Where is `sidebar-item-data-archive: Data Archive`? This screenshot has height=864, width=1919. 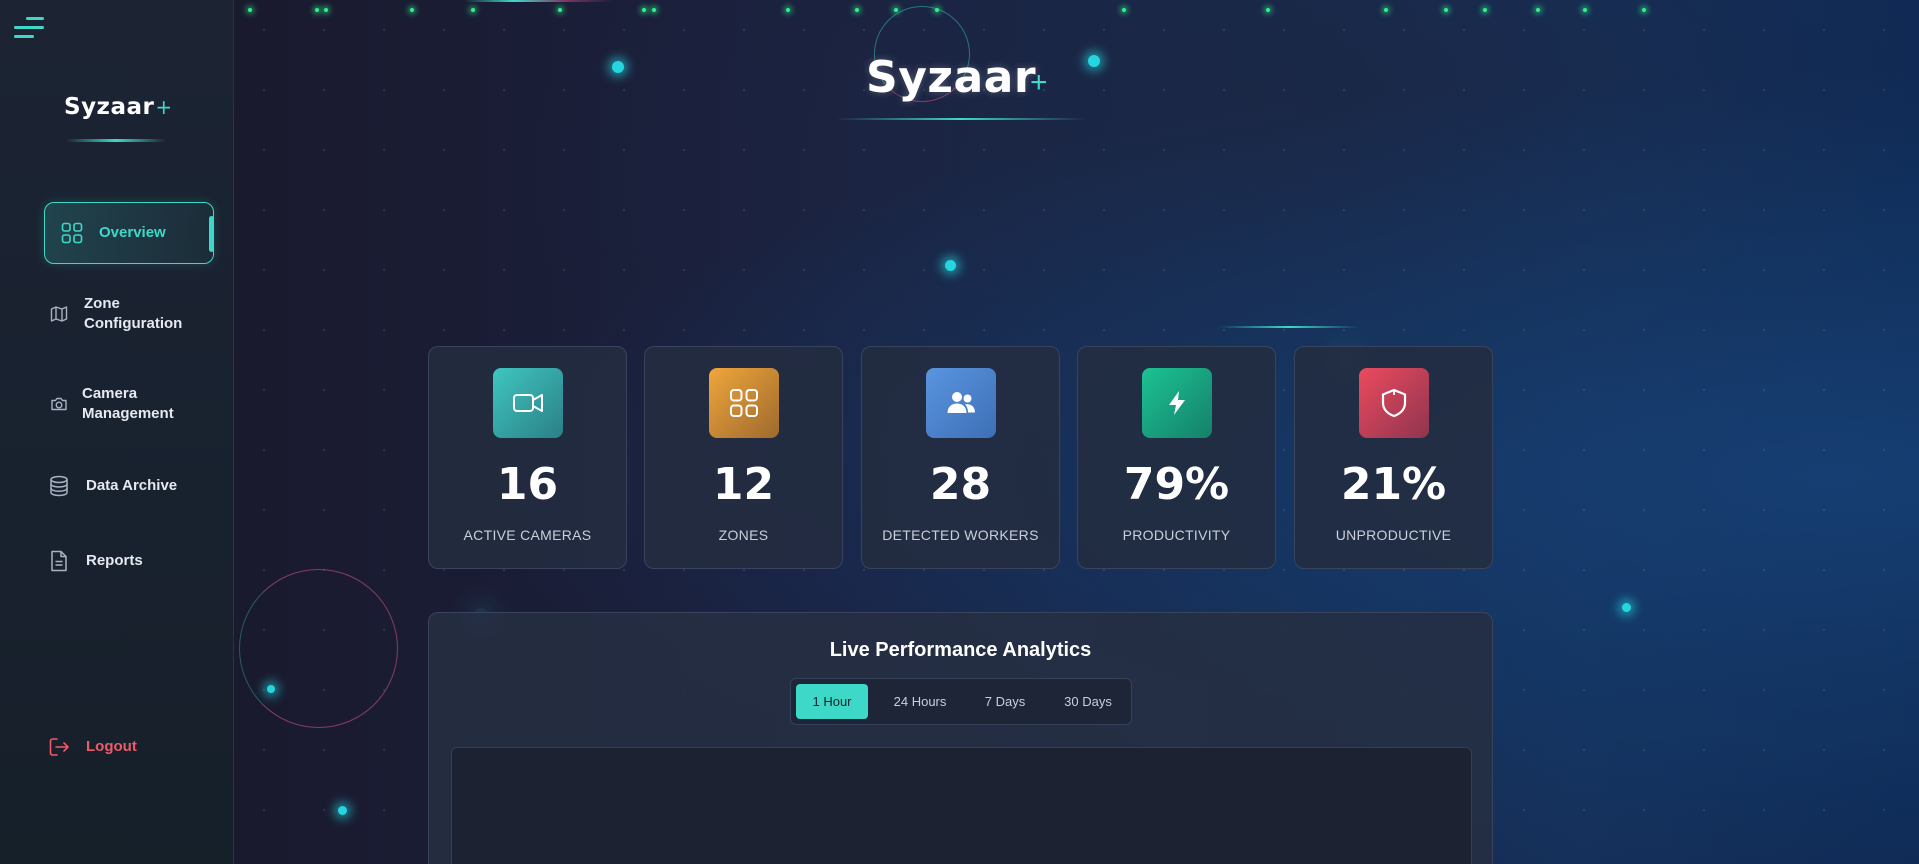
sidebar-item-data-archive: Data Archive is located at coordinates (133, 486).